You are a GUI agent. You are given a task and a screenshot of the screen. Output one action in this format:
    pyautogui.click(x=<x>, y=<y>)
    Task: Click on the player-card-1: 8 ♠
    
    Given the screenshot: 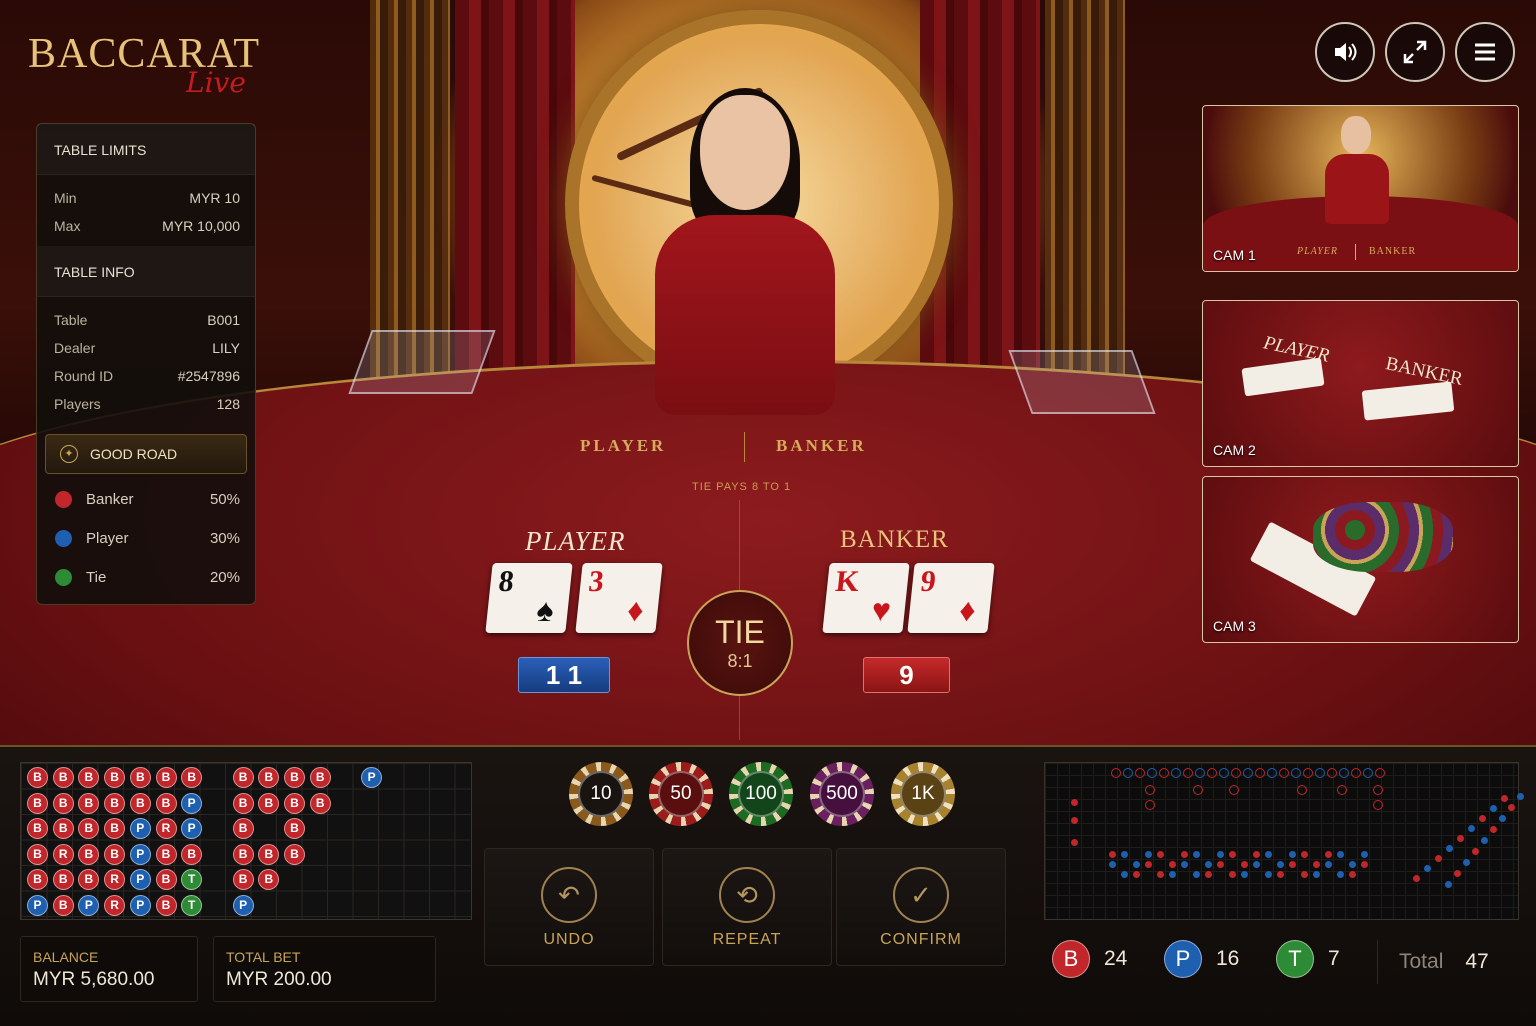 What is the action you would take?
    pyautogui.click(x=529, y=598)
    